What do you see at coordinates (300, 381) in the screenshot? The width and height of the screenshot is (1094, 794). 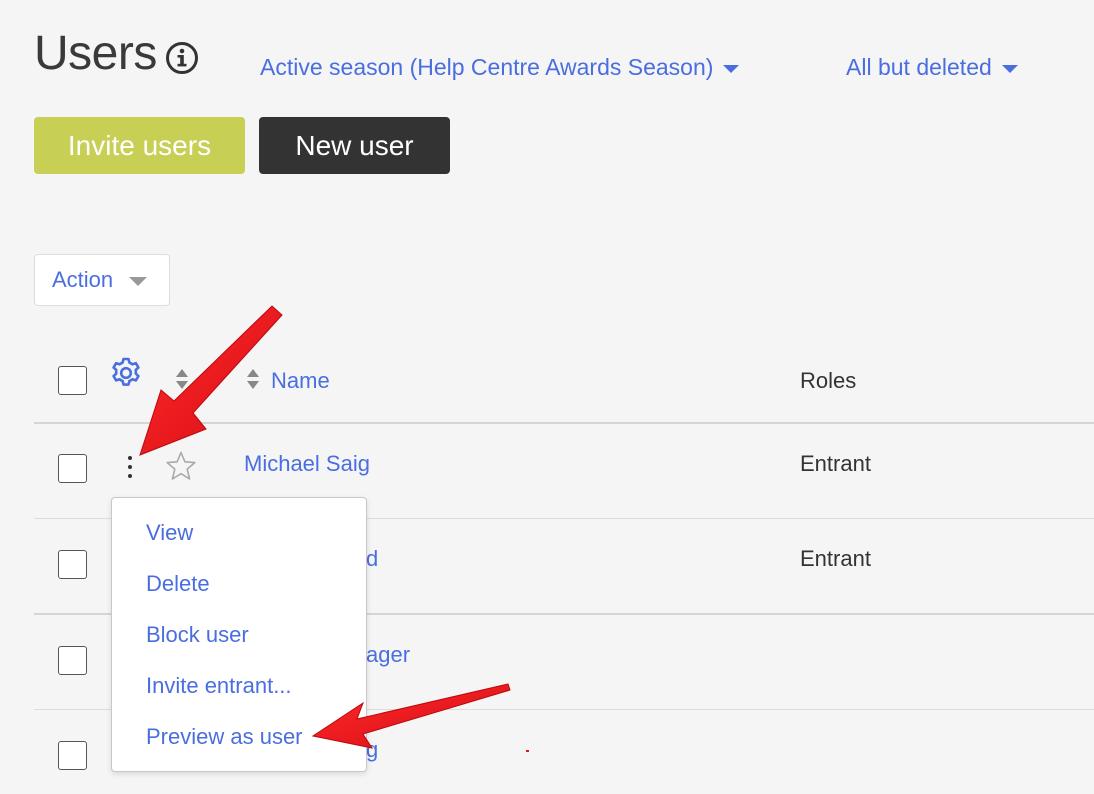 I see `column-header-name: Name` at bounding box center [300, 381].